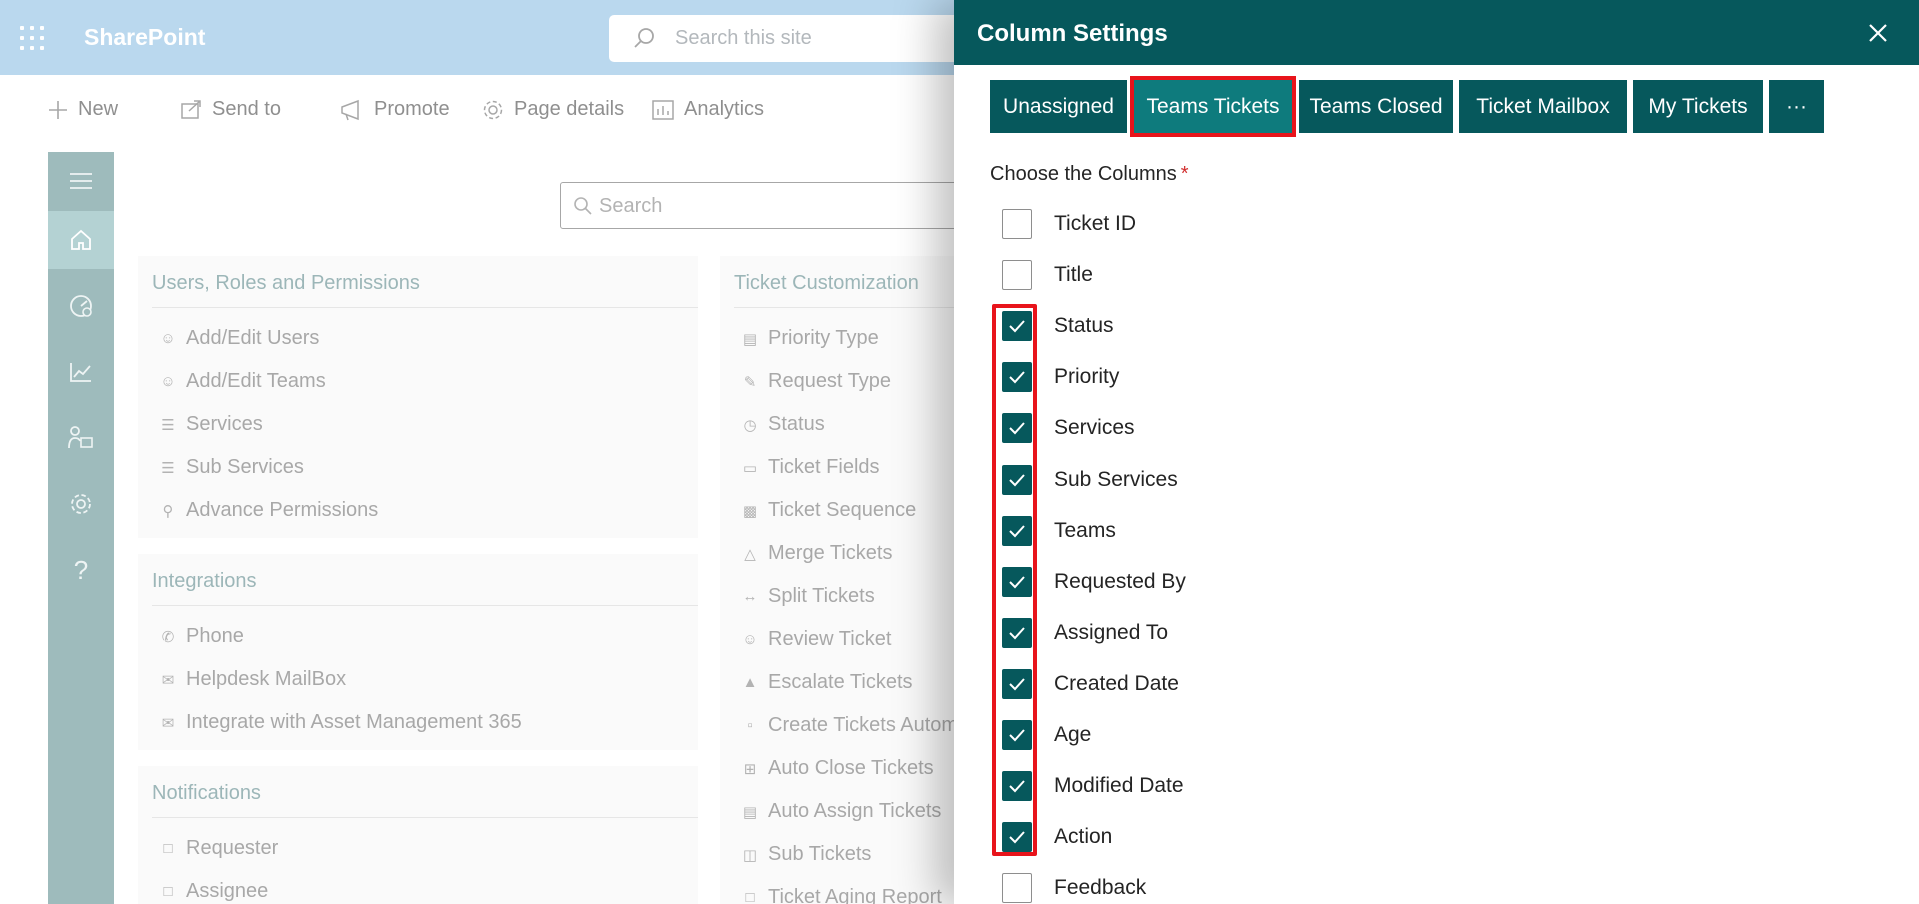  Describe the element at coordinates (1116, 683) in the screenshot. I see `column-option-label: Created Date` at that location.